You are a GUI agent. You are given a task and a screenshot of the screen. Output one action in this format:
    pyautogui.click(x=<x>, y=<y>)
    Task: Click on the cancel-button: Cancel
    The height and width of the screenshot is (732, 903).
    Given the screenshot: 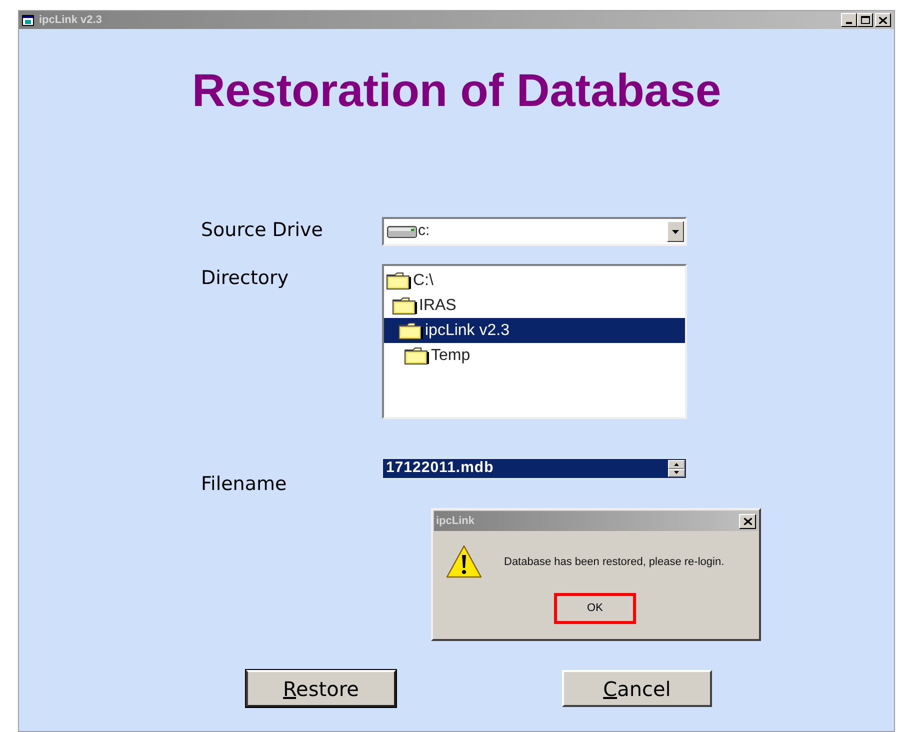 What is the action you would take?
    pyautogui.click(x=637, y=688)
    